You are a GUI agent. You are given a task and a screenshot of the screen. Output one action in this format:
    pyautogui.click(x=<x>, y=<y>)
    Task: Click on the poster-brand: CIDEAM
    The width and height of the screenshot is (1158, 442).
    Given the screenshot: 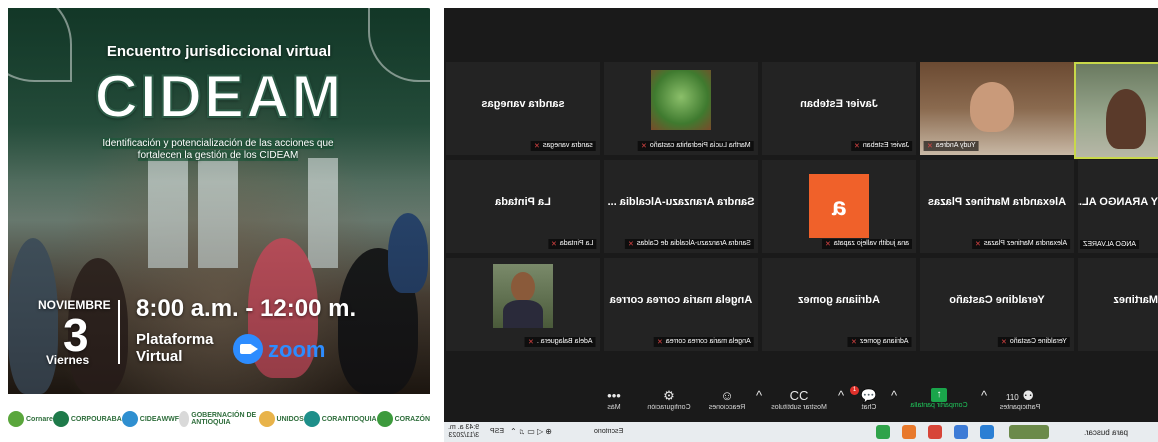 What is the action you would take?
    pyautogui.click(x=219, y=96)
    